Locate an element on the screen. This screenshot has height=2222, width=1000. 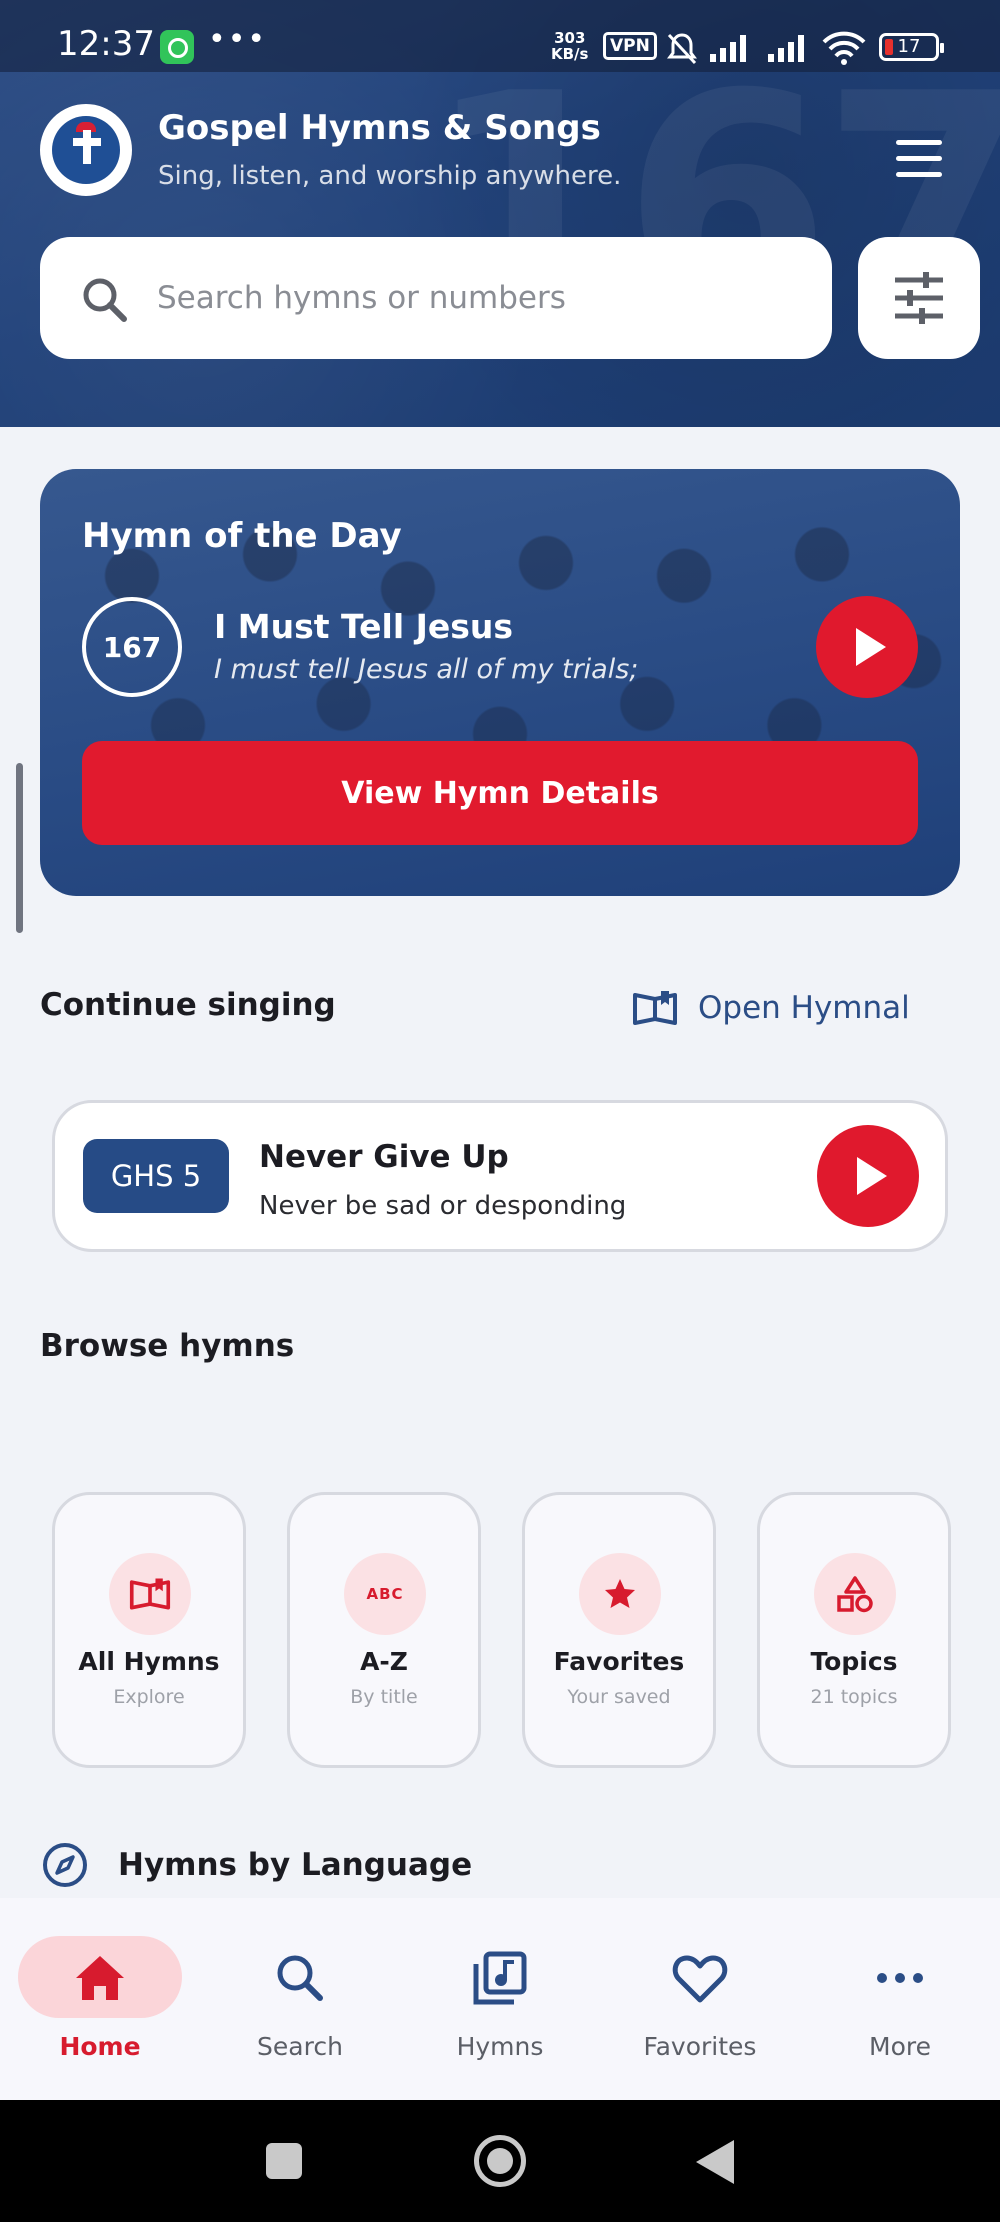
nav-favorites: Favorites is located at coordinates (700, 1999).